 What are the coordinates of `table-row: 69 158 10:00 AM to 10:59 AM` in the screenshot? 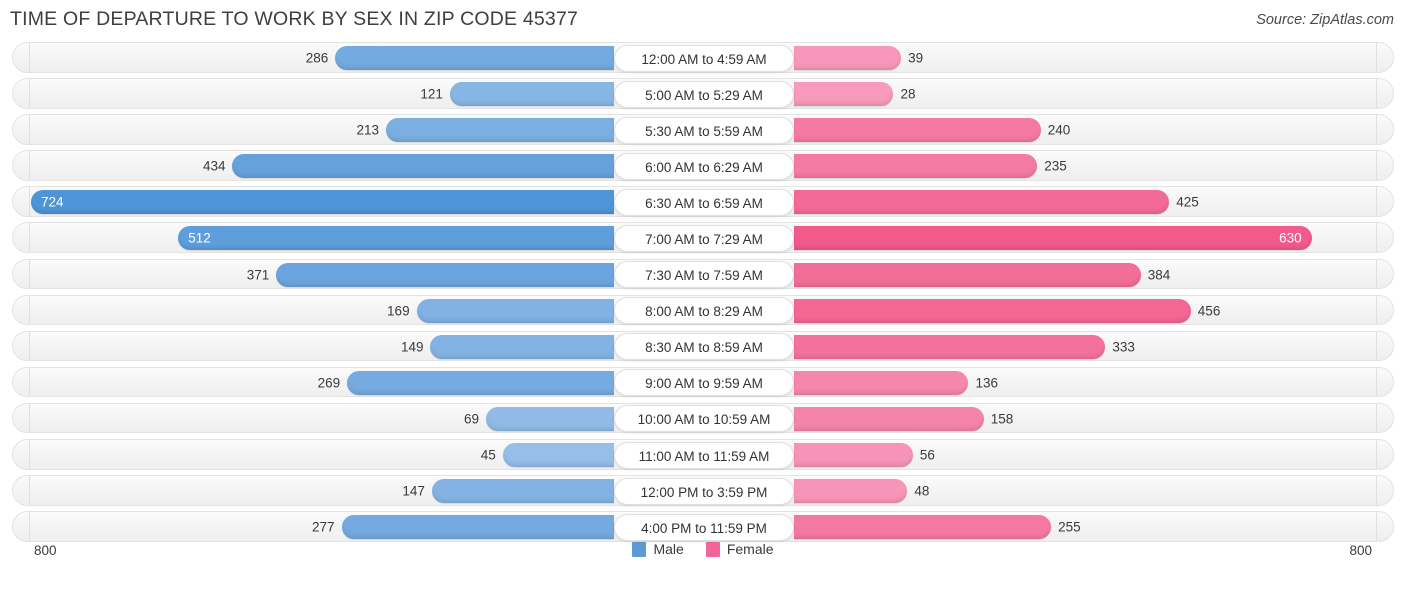 It's located at (703, 418).